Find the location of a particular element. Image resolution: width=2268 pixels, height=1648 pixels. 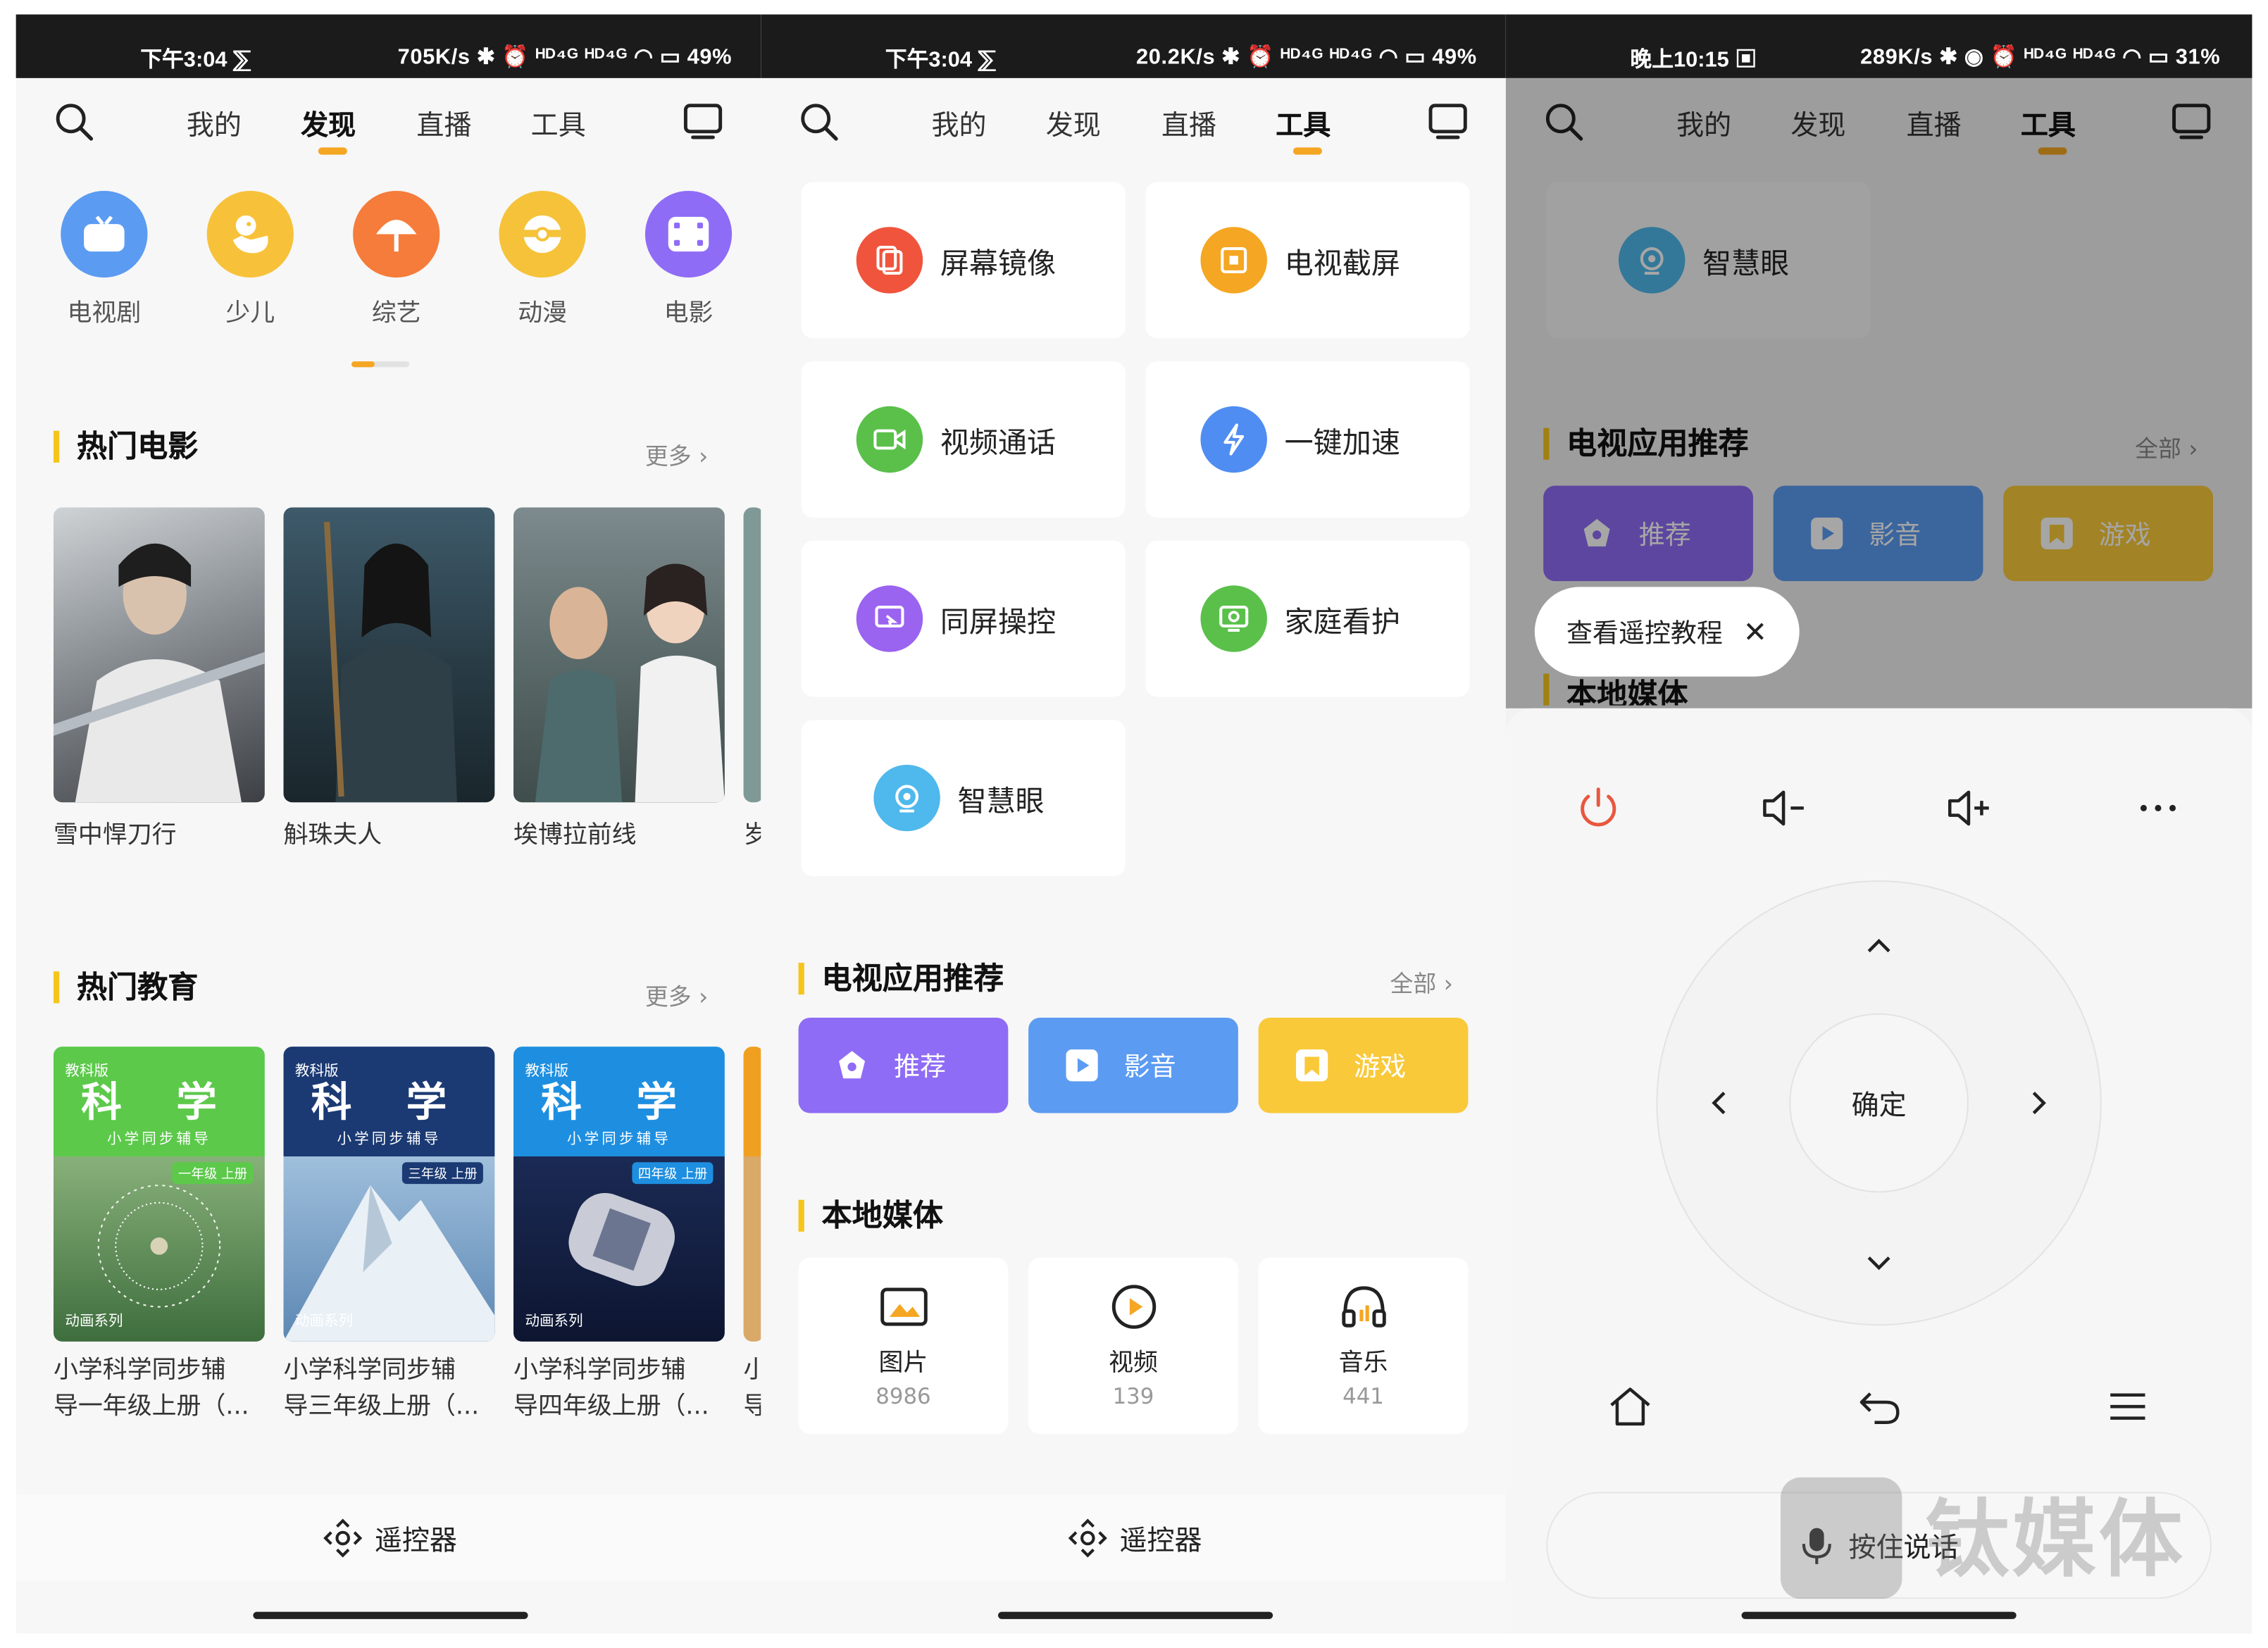

section-title-hot-movies: 热门电影 is located at coordinates (126, 447).